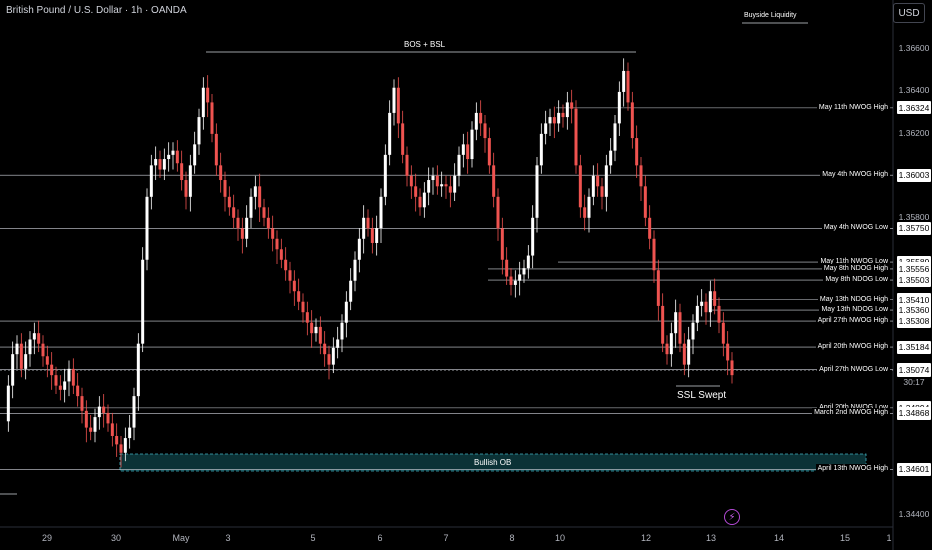 Image resolution: width=932 pixels, height=550 pixels. Describe the element at coordinates (914, 217) in the screenshot. I see `price-tick-4: 1.35800` at that location.